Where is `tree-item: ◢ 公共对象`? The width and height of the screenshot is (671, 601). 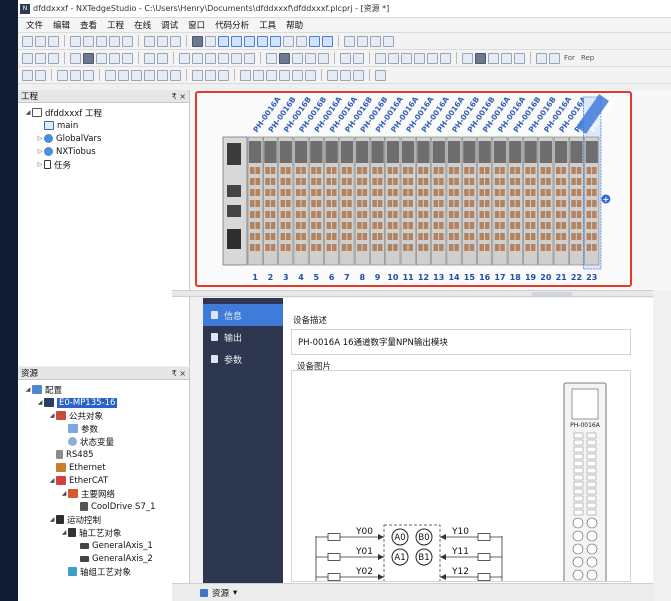 tree-item: ◢ 公共对象 is located at coordinates (103, 415).